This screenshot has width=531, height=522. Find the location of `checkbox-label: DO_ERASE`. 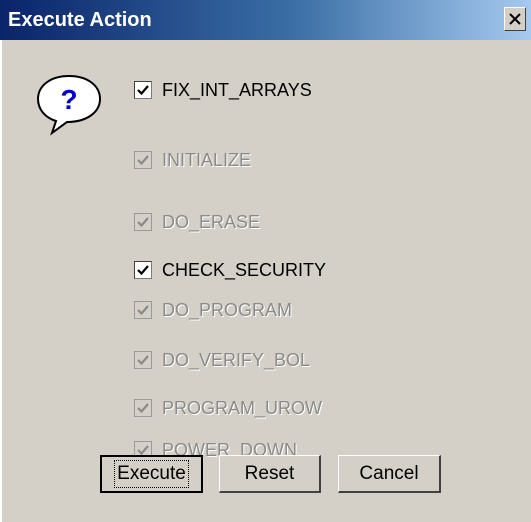

checkbox-label: DO_ERASE is located at coordinates (211, 221).